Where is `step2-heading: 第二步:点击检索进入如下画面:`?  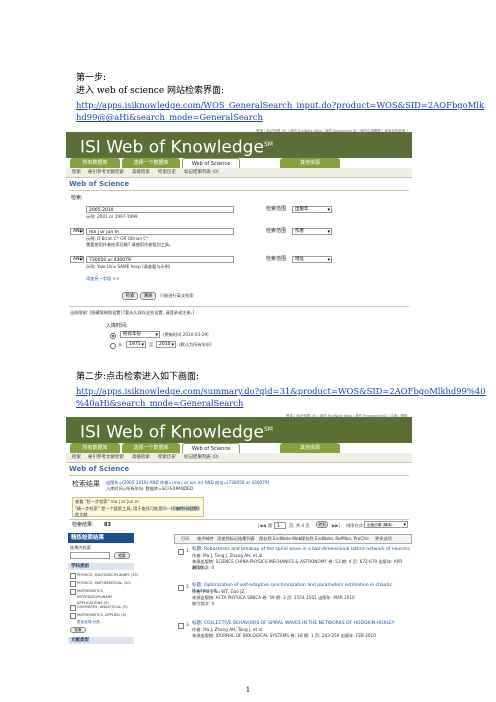
step2-heading: 第二步:点击检索进入如下画面: is located at coordinates (138, 377).